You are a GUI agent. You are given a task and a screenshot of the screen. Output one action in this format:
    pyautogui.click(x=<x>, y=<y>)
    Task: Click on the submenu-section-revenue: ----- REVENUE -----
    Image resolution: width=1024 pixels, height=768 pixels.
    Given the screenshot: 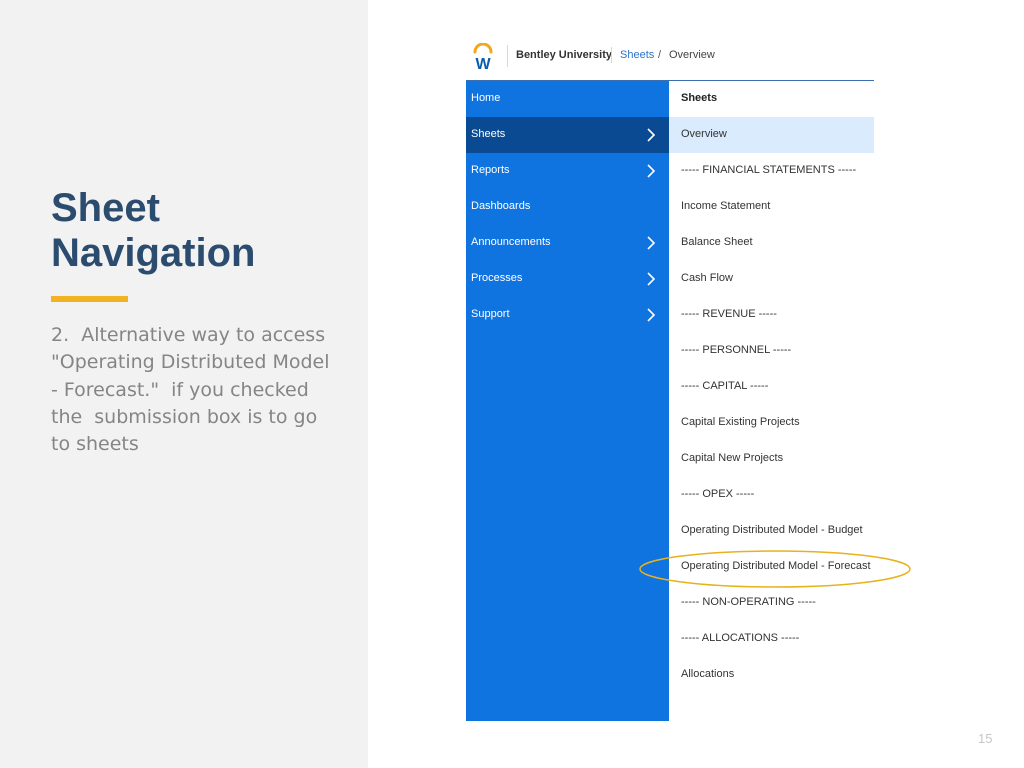 What is the action you would take?
    pyautogui.click(x=771, y=315)
    